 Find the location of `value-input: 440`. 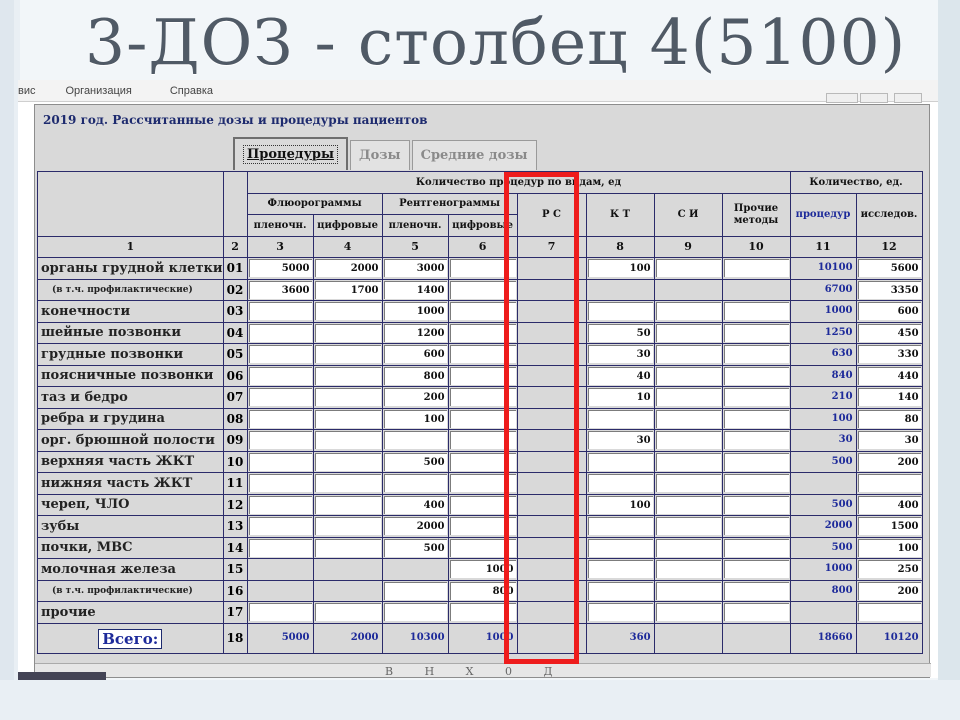

value-input: 440 is located at coordinates (889, 375).